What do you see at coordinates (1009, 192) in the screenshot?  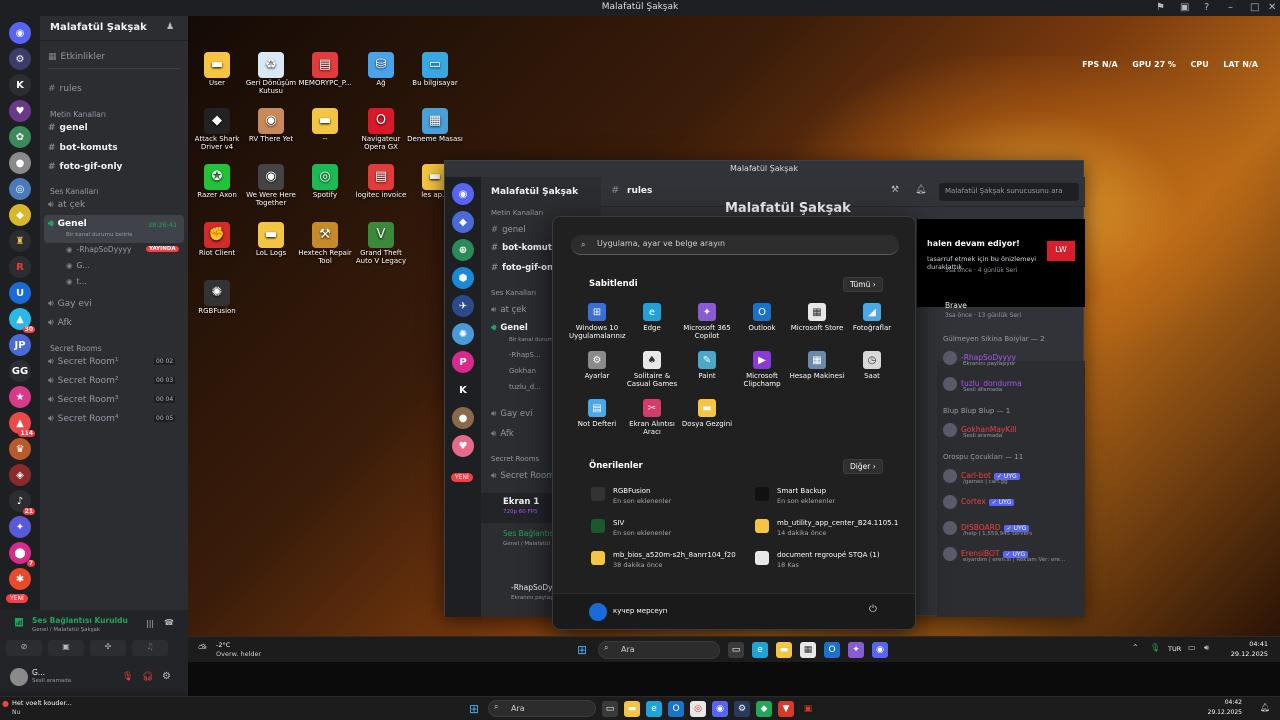 I see `inner-search-input: Malafatül Şakşak sunucusunu ara` at bounding box center [1009, 192].